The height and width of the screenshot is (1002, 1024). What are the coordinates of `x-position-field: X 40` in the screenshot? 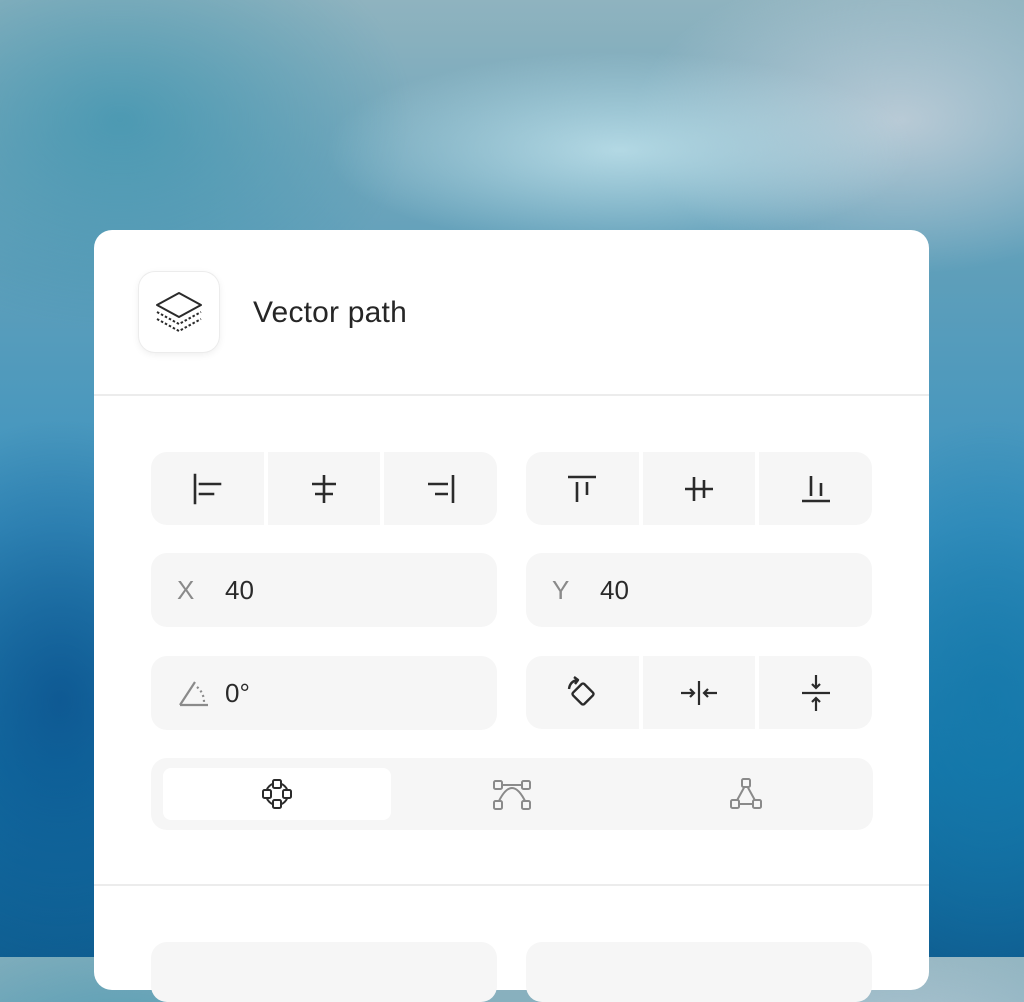 It's located at (324, 590).